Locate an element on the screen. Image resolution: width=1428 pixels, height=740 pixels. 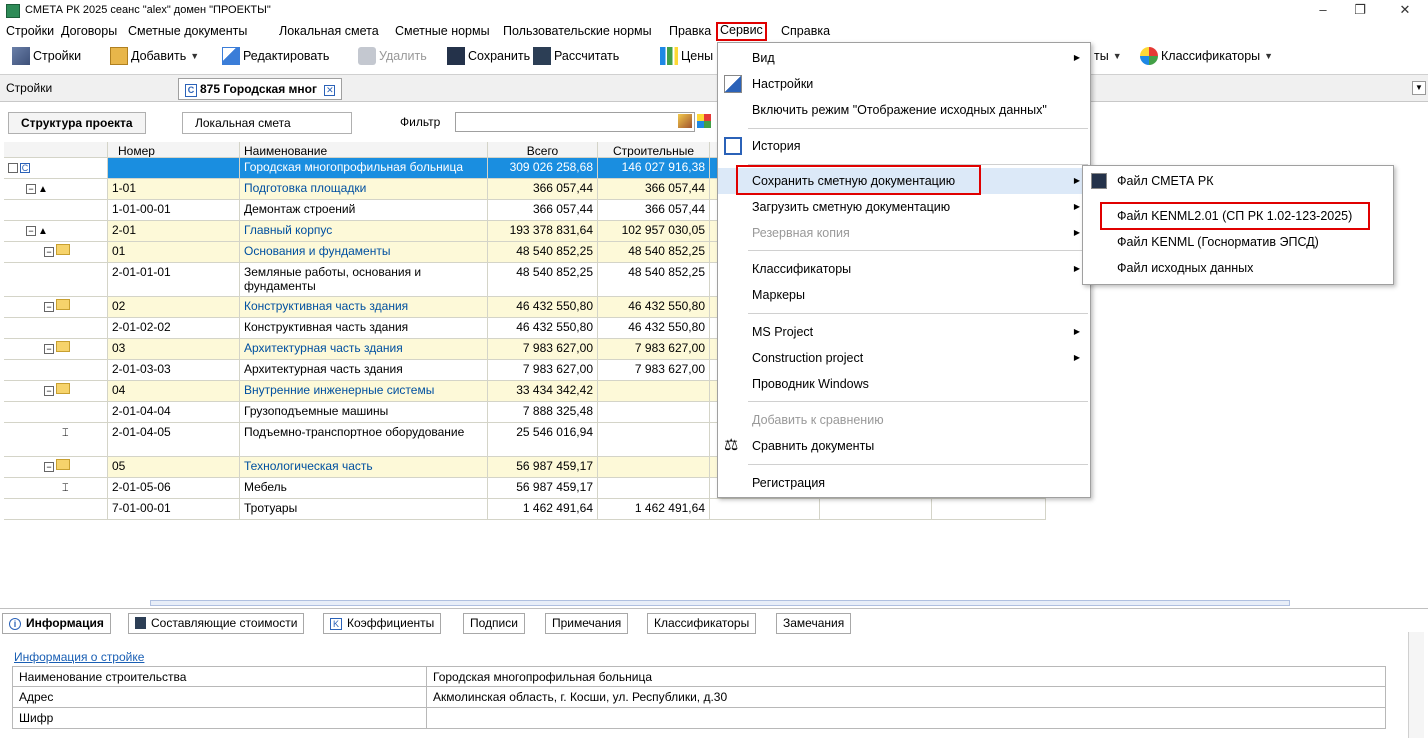
menu-settings: Настройки is located at coordinates (904, 84).